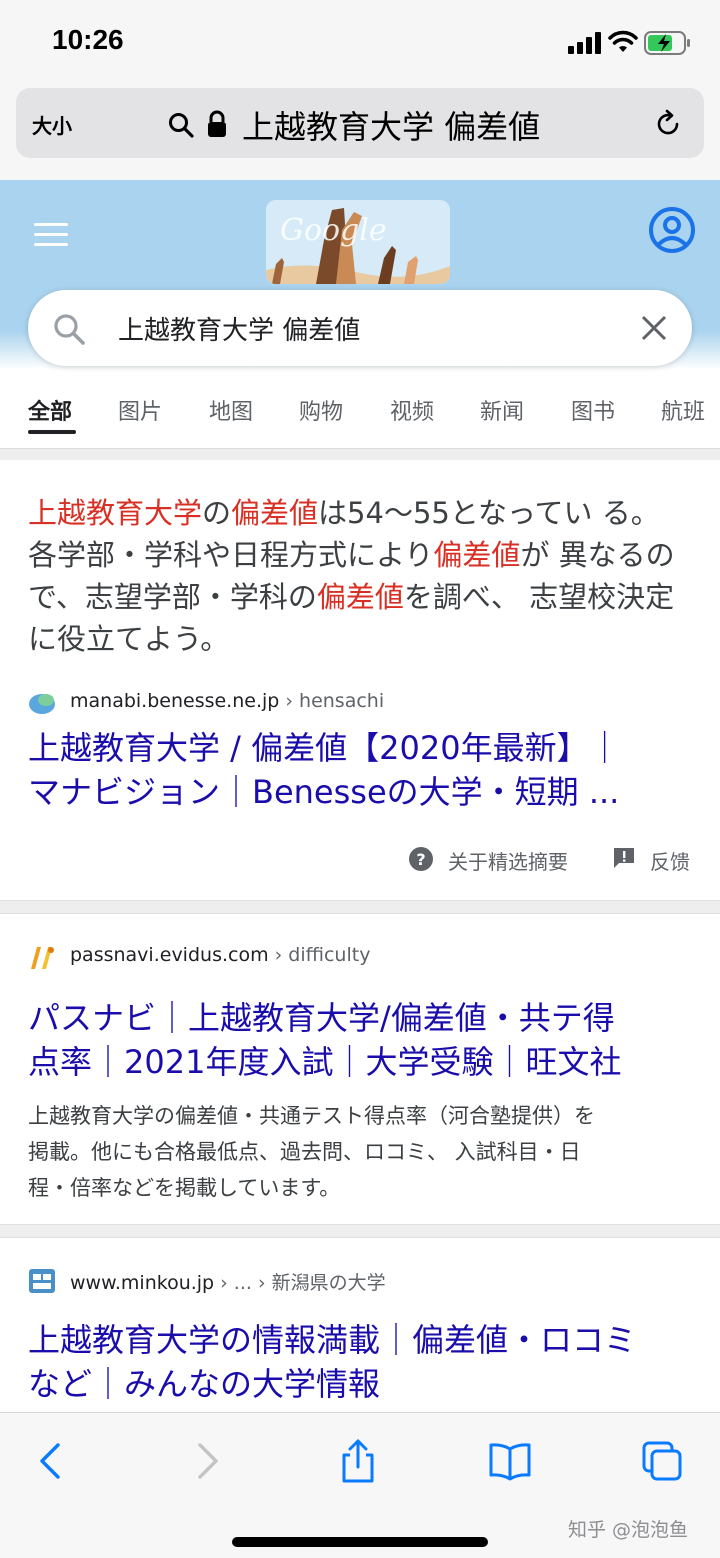 Image resolution: width=720 pixels, height=1558 pixels. Describe the element at coordinates (508, 860) in the screenshot. I see `about-featured-snippets-link: 关于精选摘要` at that location.